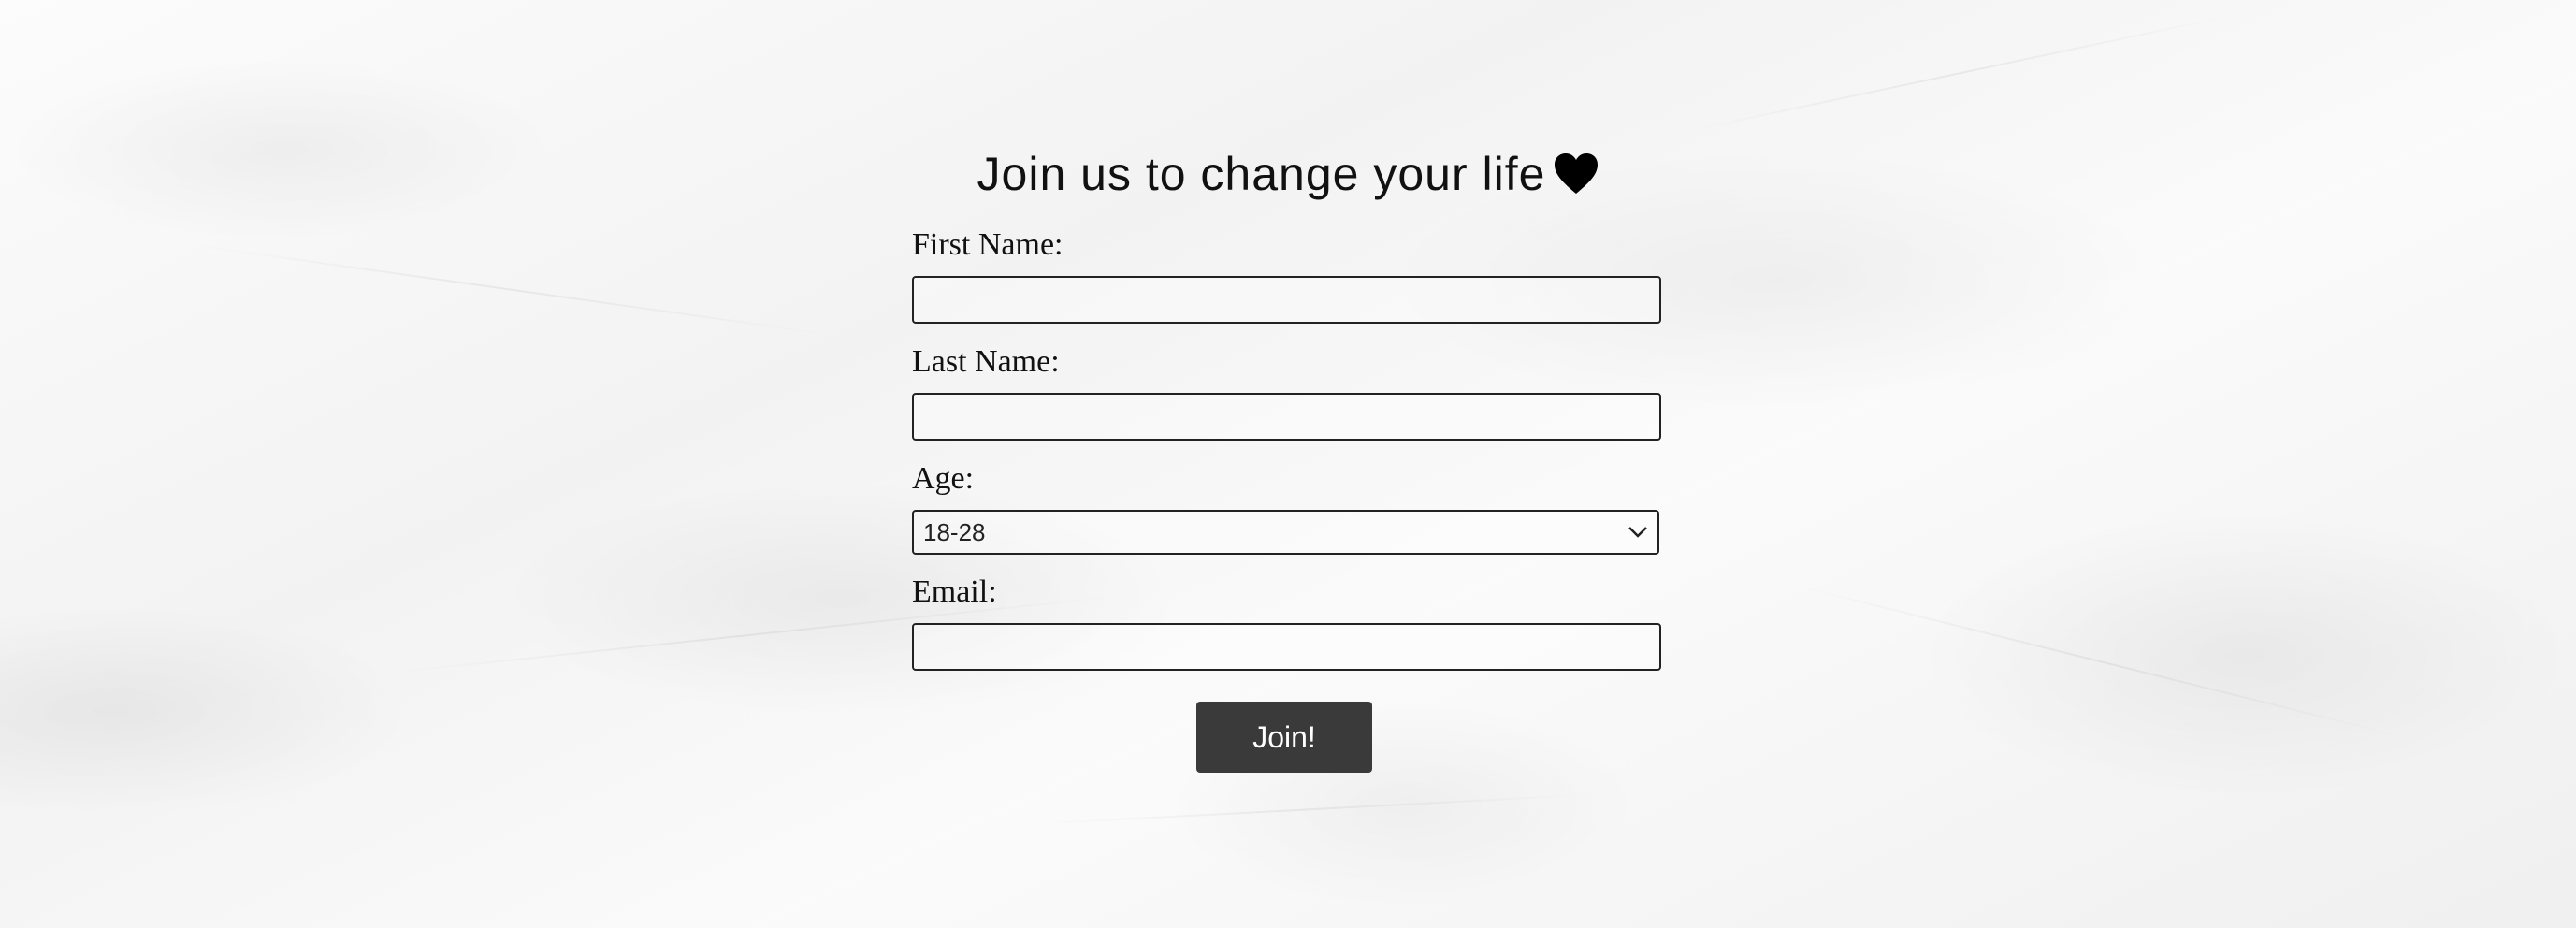  What do you see at coordinates (1286, 532) in the screenshot?
I see `age-select: 18-28` at bounding box center [1286, 532].